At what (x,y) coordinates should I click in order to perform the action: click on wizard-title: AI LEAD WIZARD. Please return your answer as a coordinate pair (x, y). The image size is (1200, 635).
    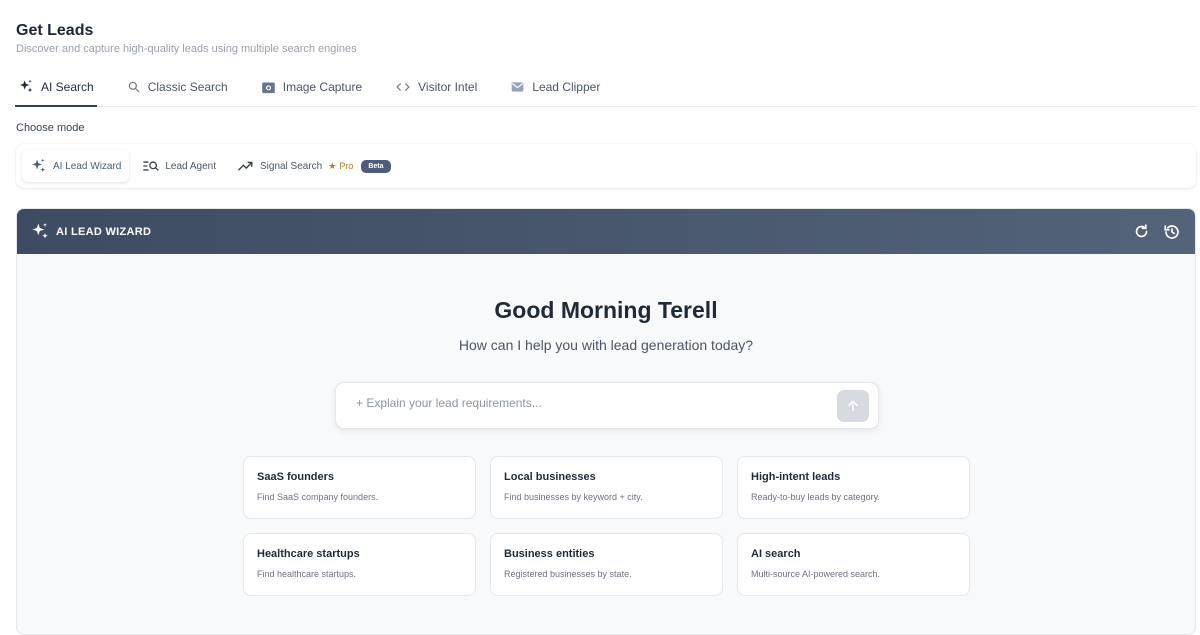
    Looking at the image, I should click on (104, 231).